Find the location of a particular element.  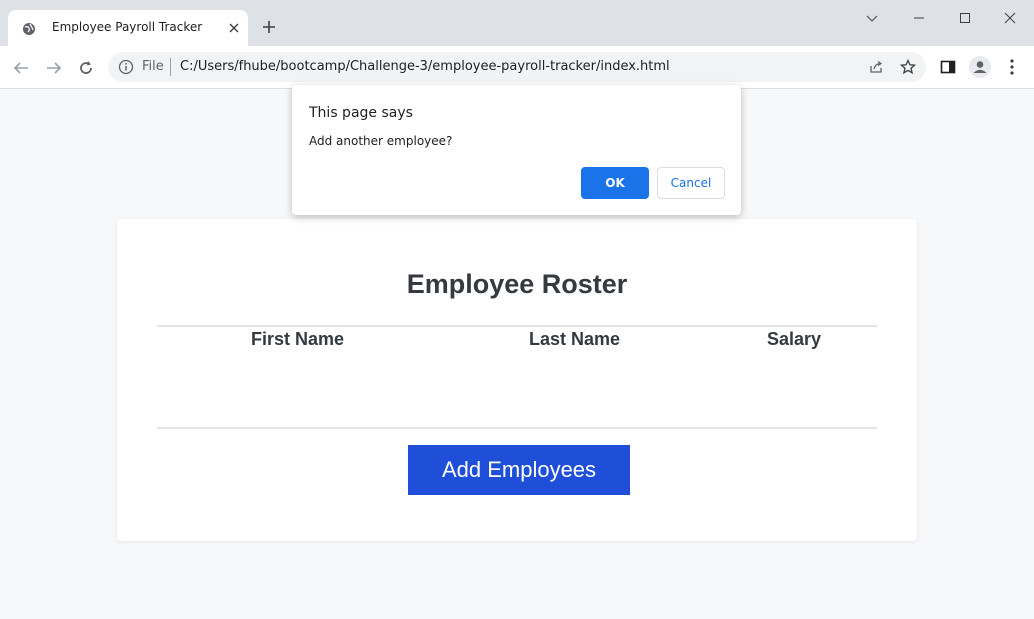

back-arrow-icon is located at coordinates (21, 68).